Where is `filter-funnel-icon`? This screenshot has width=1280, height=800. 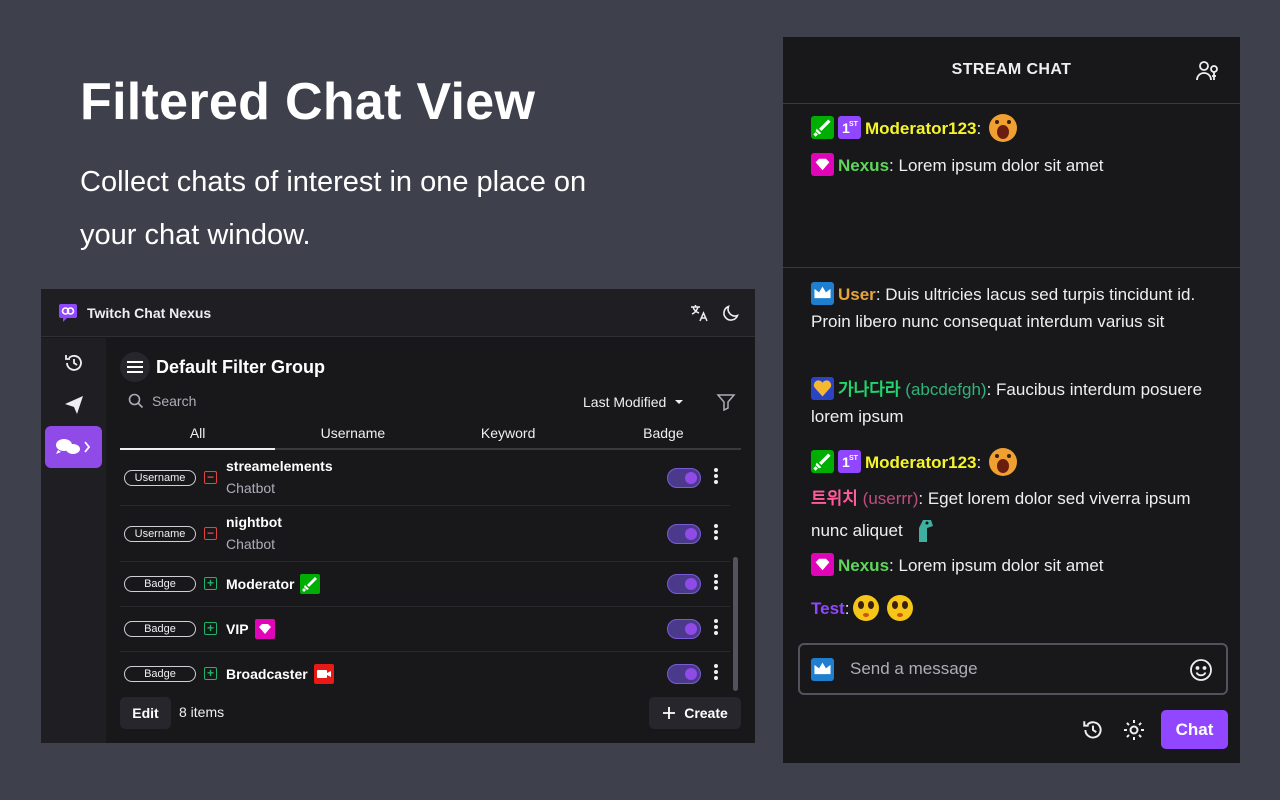 filter-funnel-icon is located at coordinates (726, 402).